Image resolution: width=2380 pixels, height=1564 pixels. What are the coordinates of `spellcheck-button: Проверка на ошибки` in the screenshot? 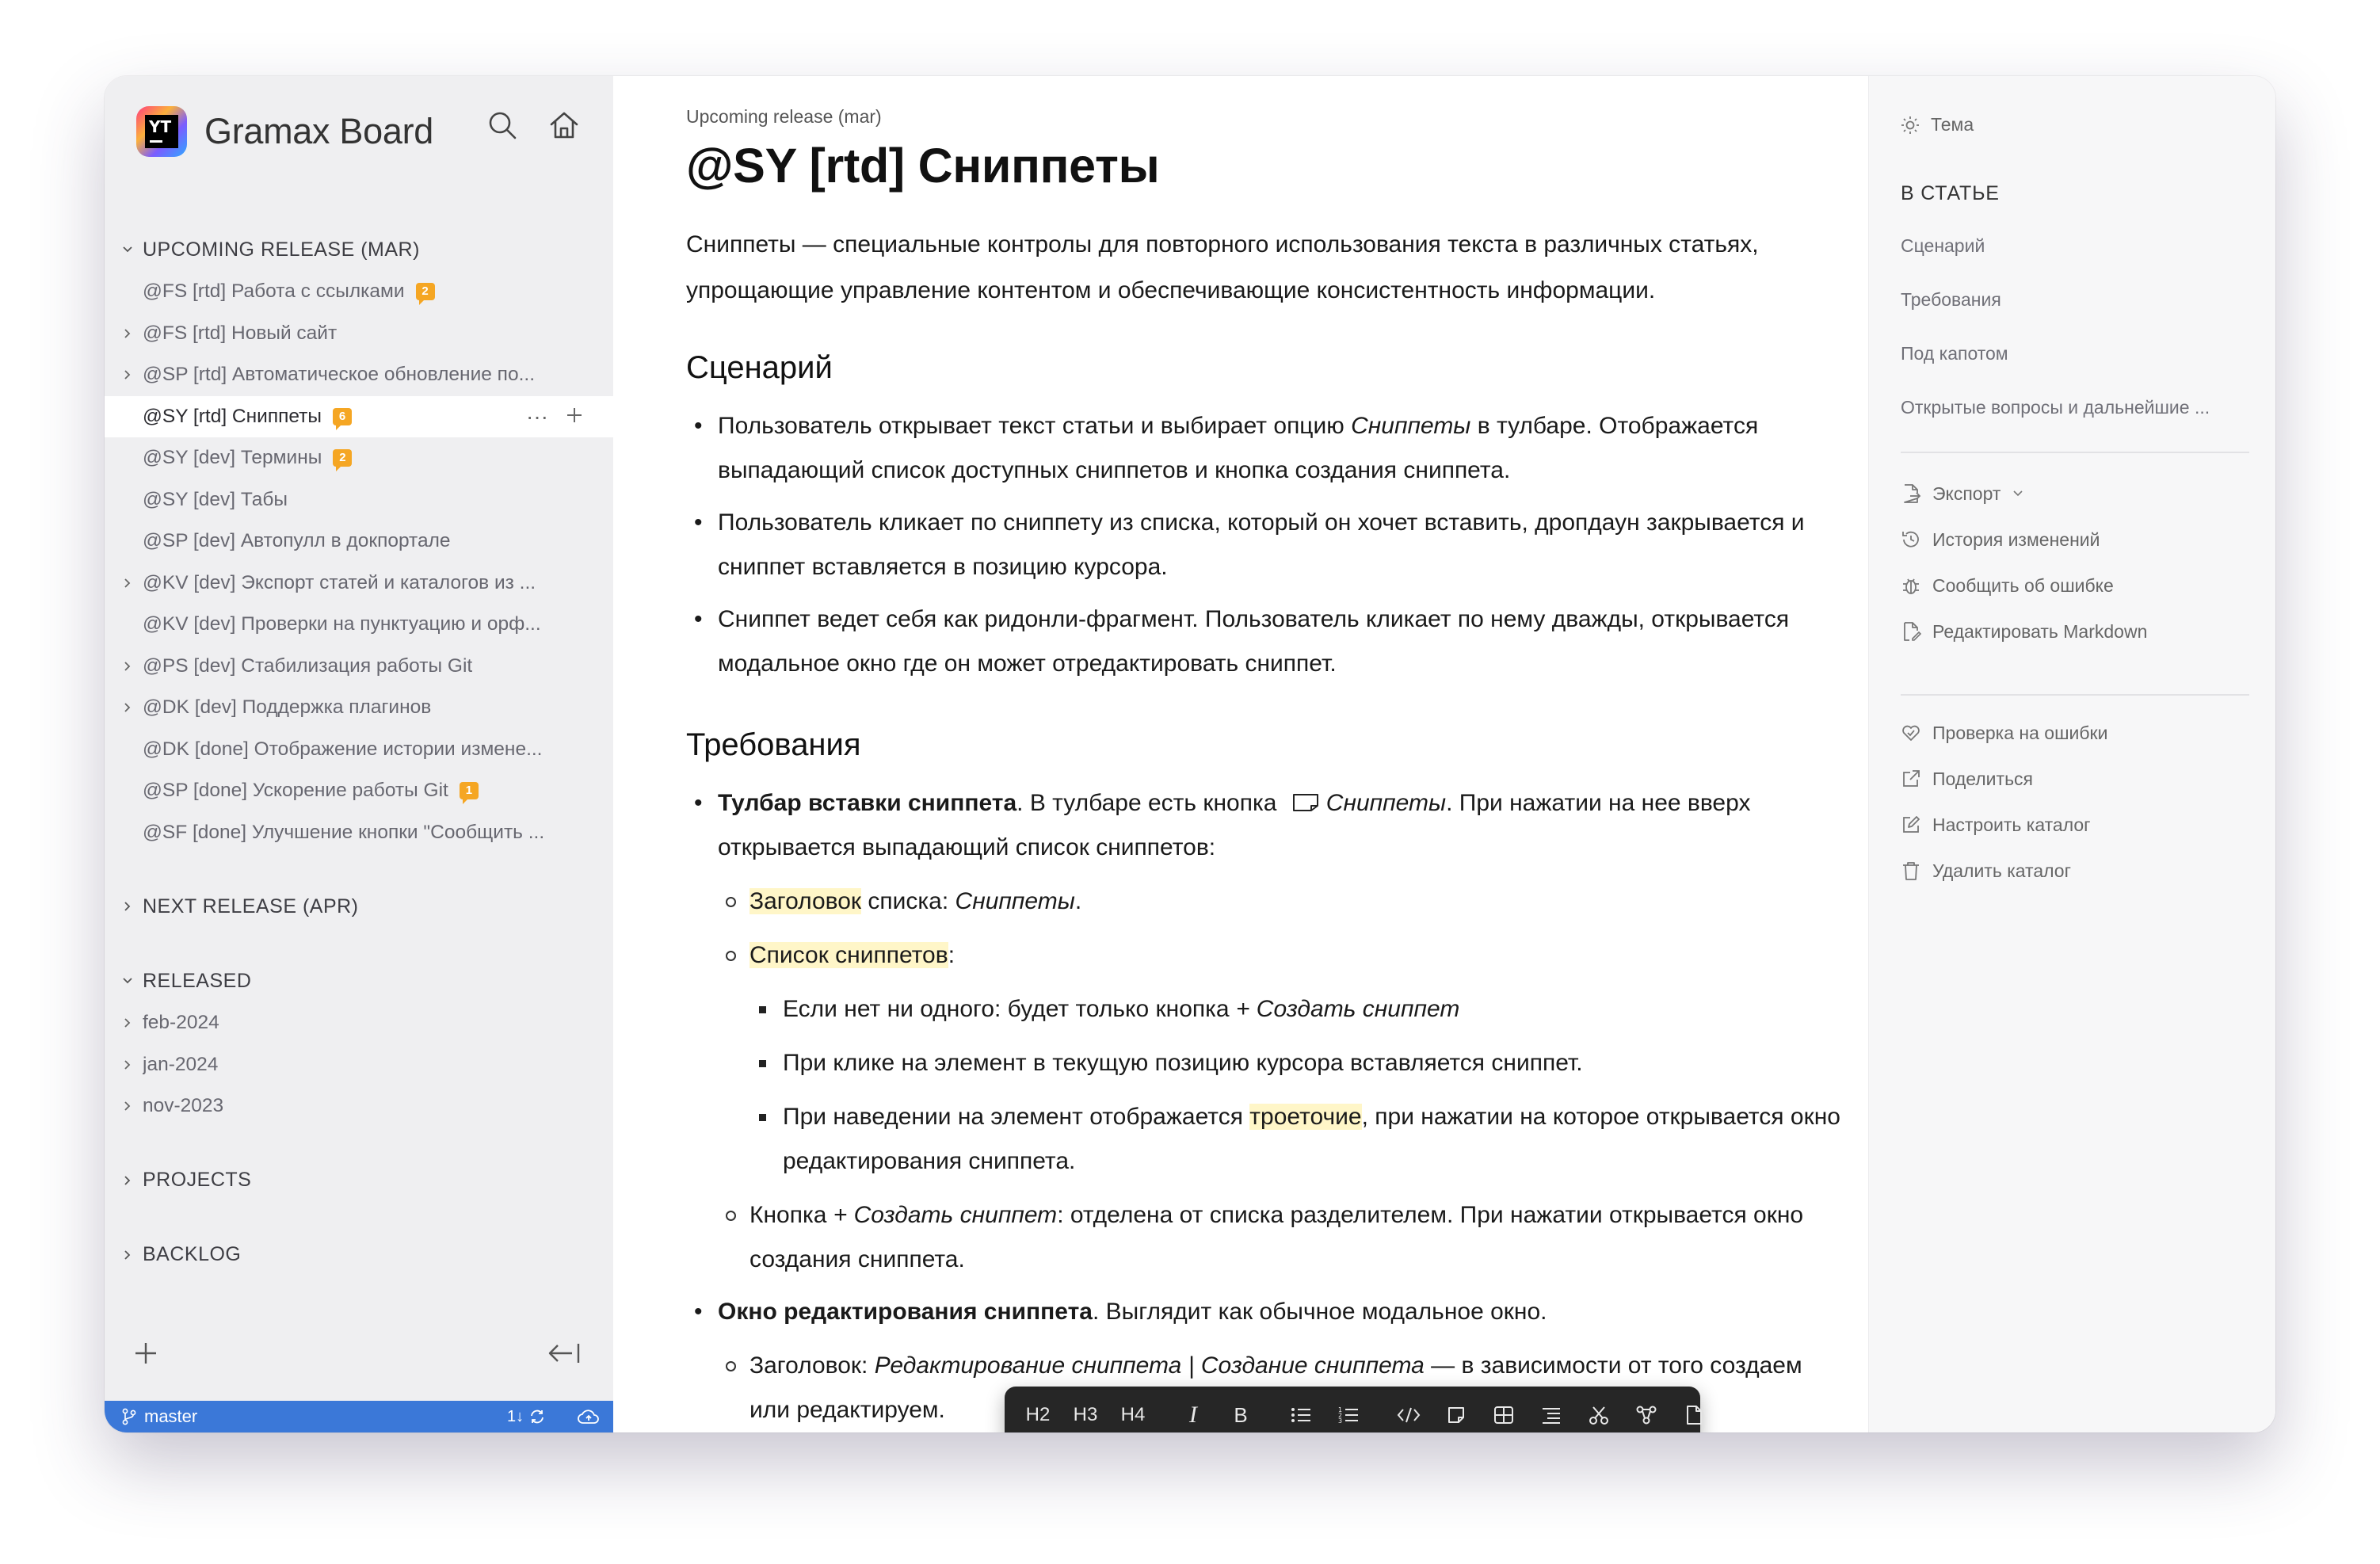 It's located at (2083, 733).